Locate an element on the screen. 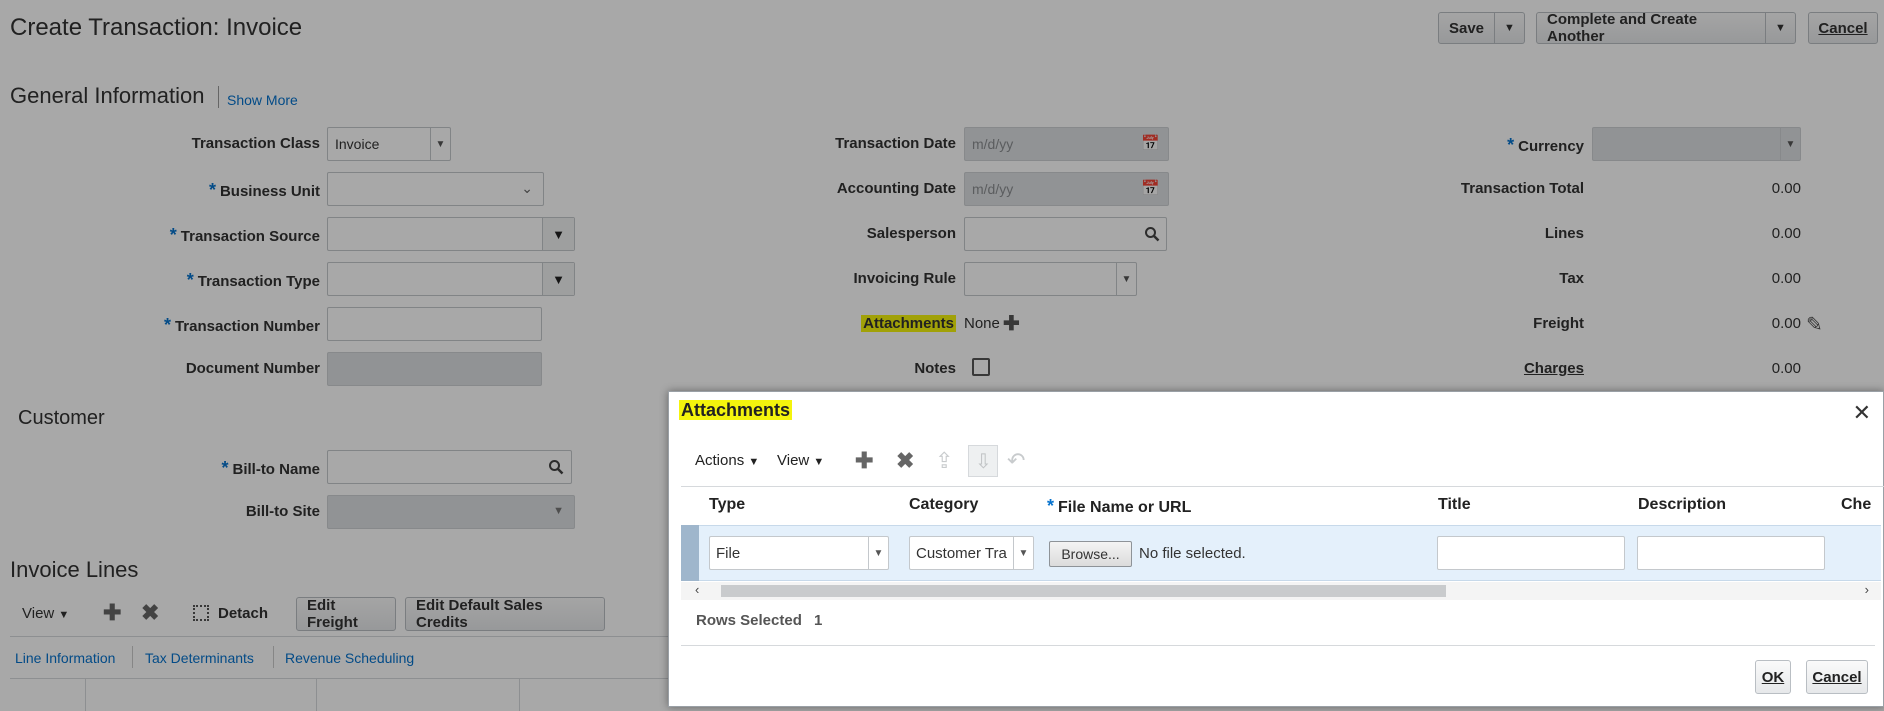 The height and width of the screenshot is (711, 1884). view-menu: View ▼ is located at coordinates (800, 460).